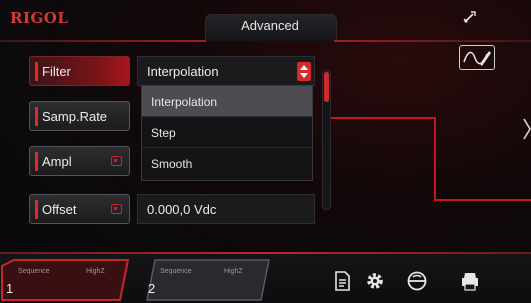 The height and width of the screenshot is (303, 531). I want to click on channel-1-tab: Sequence HighZ 1, so click(68, 280).